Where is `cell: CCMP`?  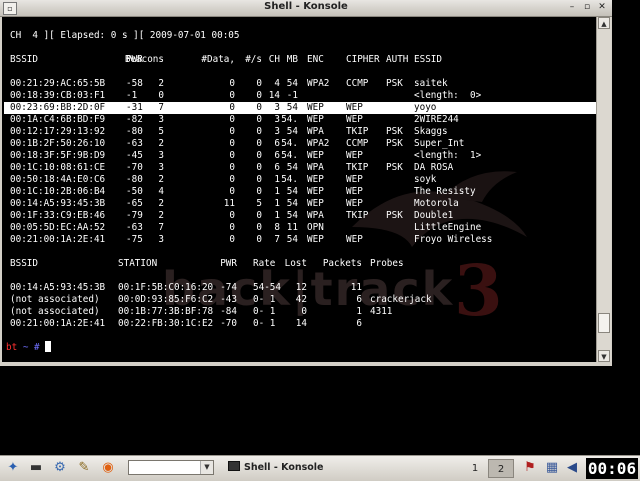
cell: CCMP is located at coordinates (357, 83).